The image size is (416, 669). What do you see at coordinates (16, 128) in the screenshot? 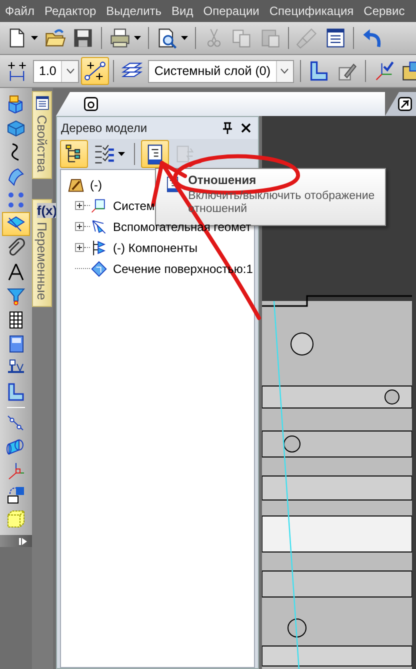
I see `block-icon` at bounding box center [16, 128].